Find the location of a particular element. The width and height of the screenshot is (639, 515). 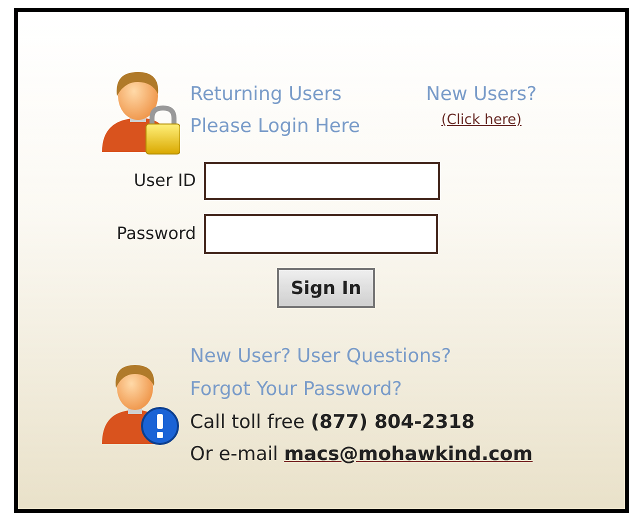

new-users-title: New Users? is located at coordinates (481, 94).